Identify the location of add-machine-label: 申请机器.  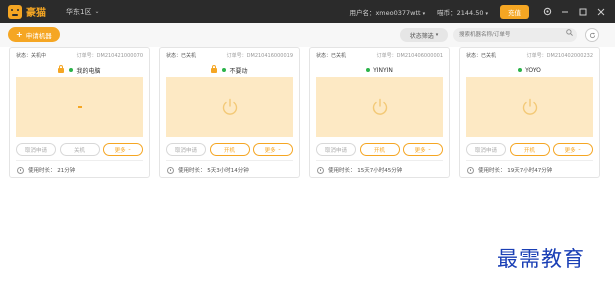
(38, 35).